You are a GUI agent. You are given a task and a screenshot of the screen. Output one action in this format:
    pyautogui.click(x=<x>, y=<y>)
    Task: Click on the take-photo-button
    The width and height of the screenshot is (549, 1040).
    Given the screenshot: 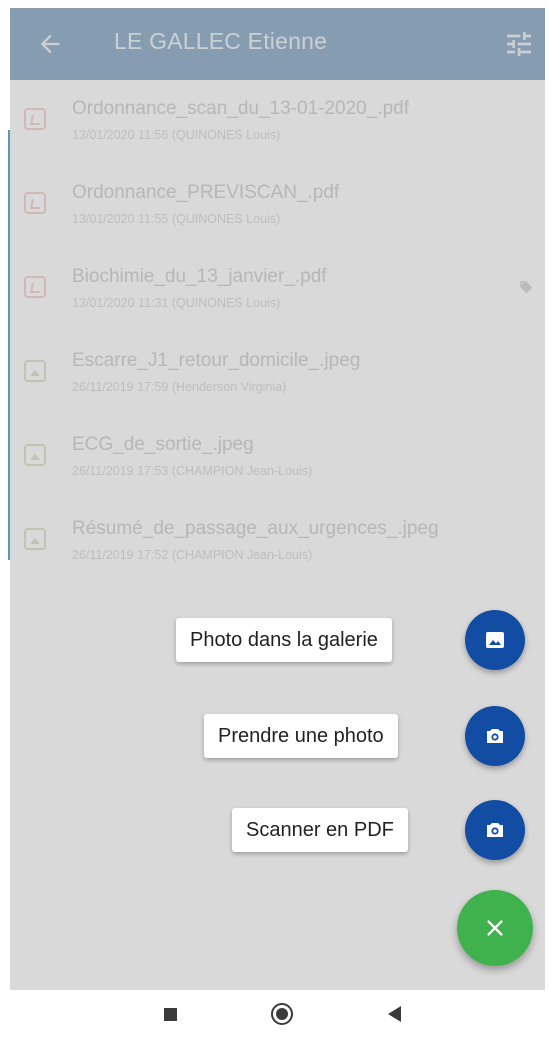 What is the action you would take?
    pyautogui.click(x=495, y=736)
    